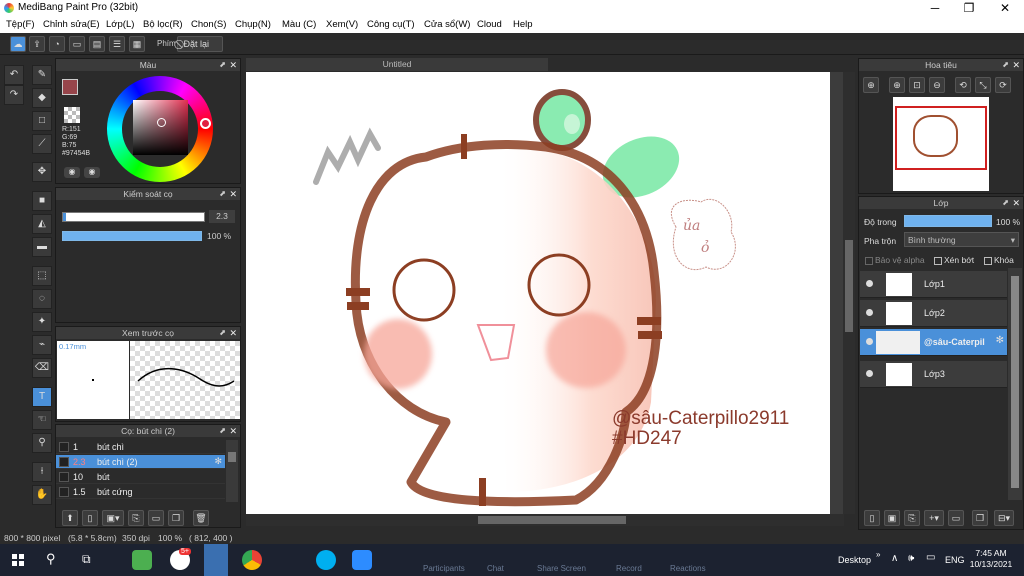 The width and height of the screenshot is (1024, 576). What do you see at coordinates (299, 24) in the screenshot?
I see `menu-color: Màu (C)` at bounding box center [299, 24].